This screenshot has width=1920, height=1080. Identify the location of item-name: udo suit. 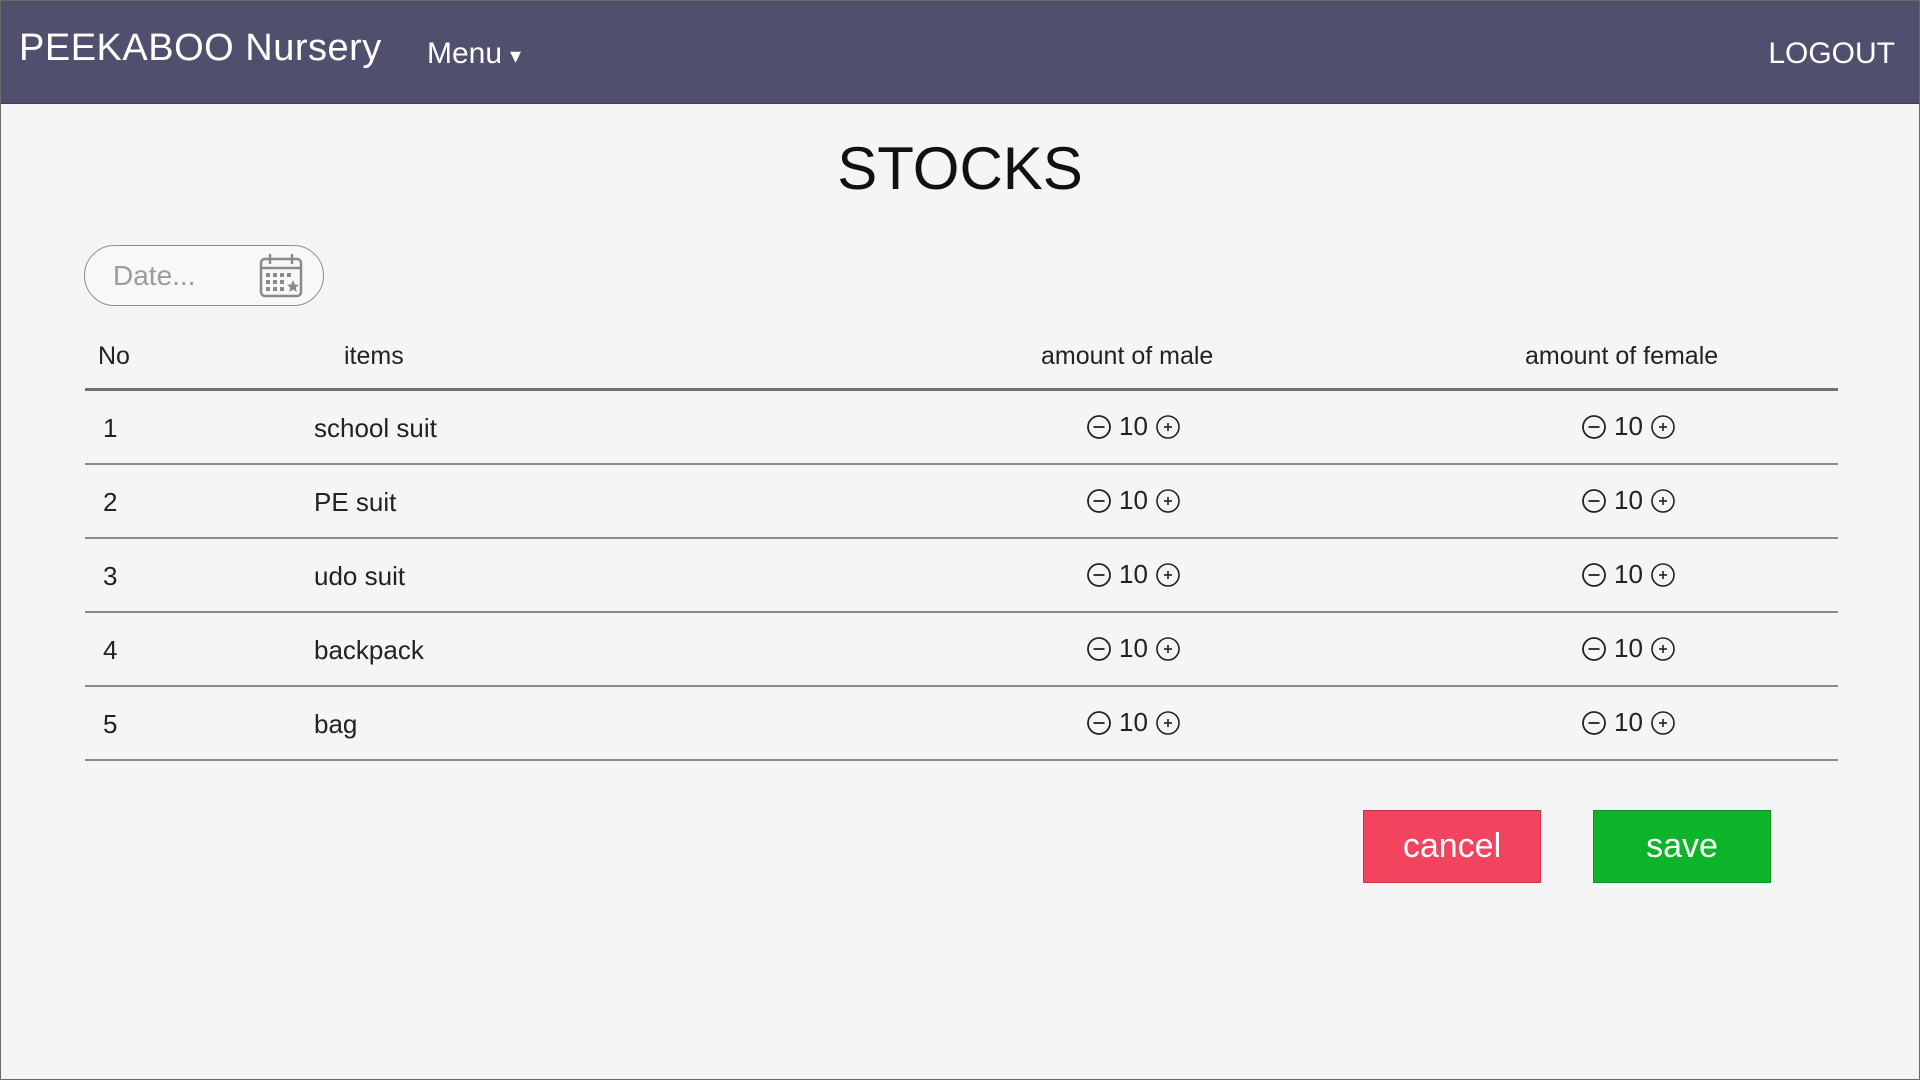
(360, 576).